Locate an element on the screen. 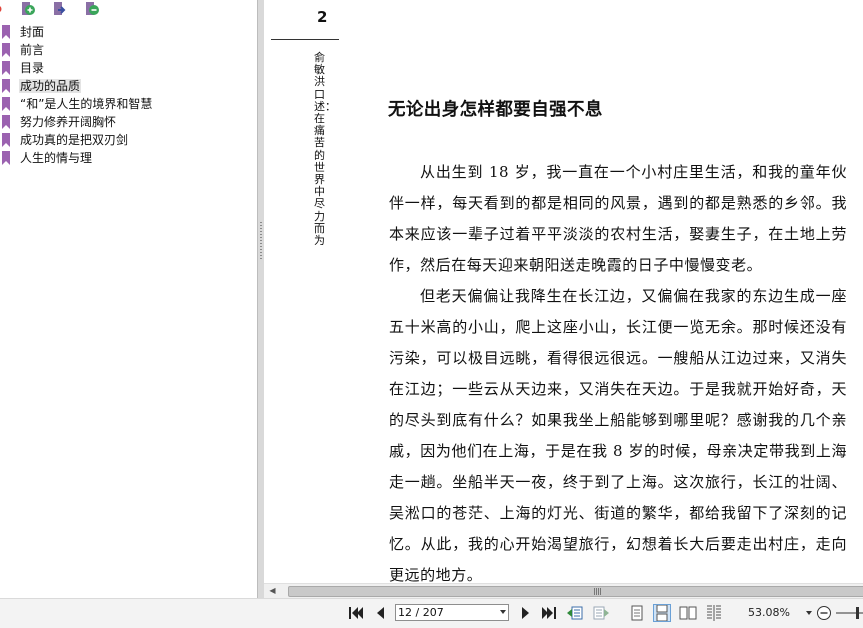  horizontal-scrollbar: ◀ is located at coordinates (563, 590).